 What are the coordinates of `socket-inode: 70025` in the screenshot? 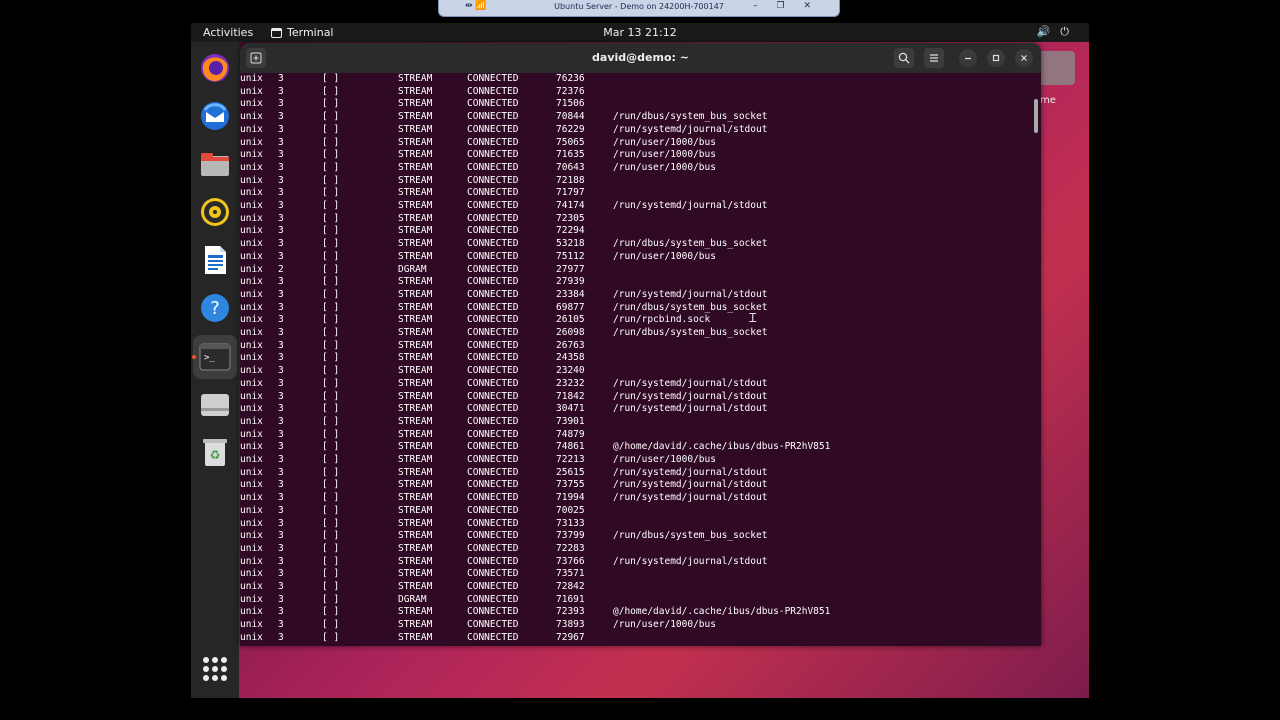 It's located at (570, 510).